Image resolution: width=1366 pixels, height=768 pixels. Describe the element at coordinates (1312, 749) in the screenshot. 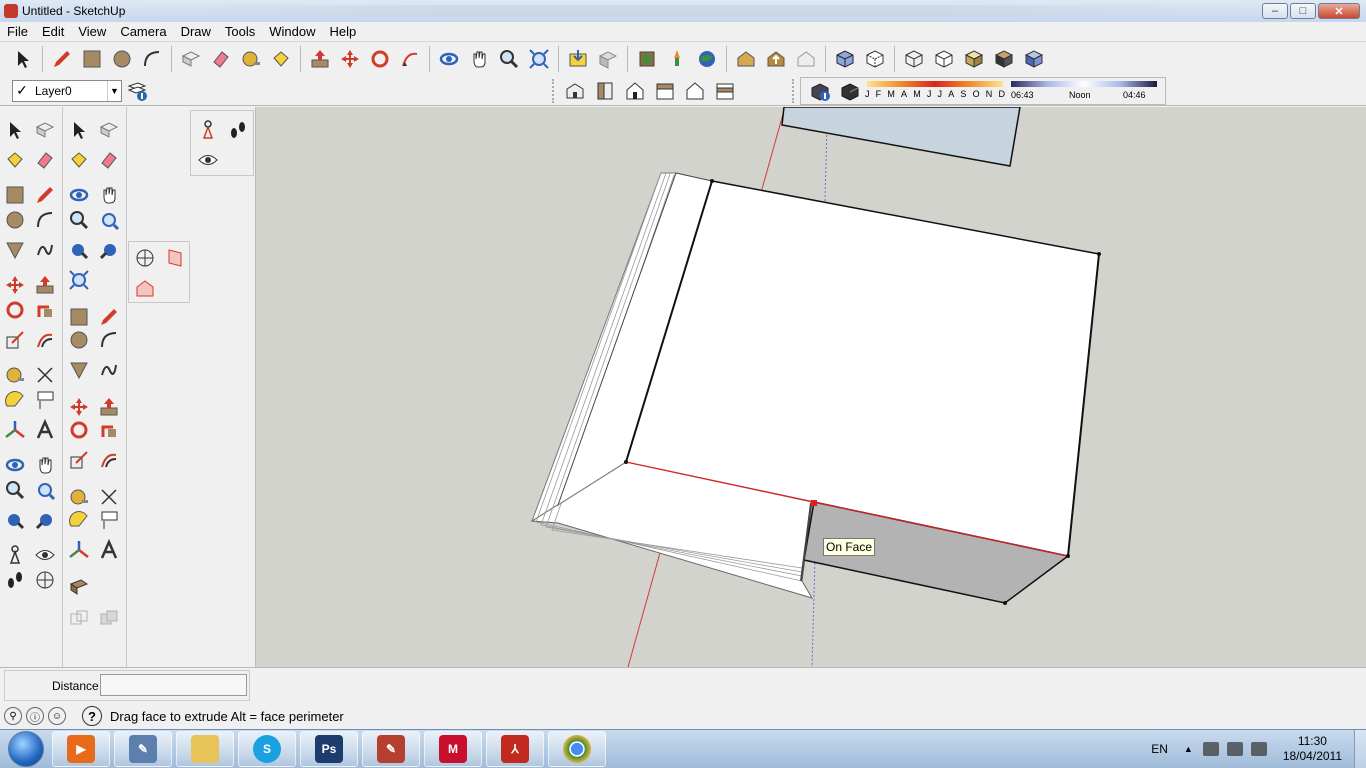

I see `clock: 11:30 18/04/2011` at that location.